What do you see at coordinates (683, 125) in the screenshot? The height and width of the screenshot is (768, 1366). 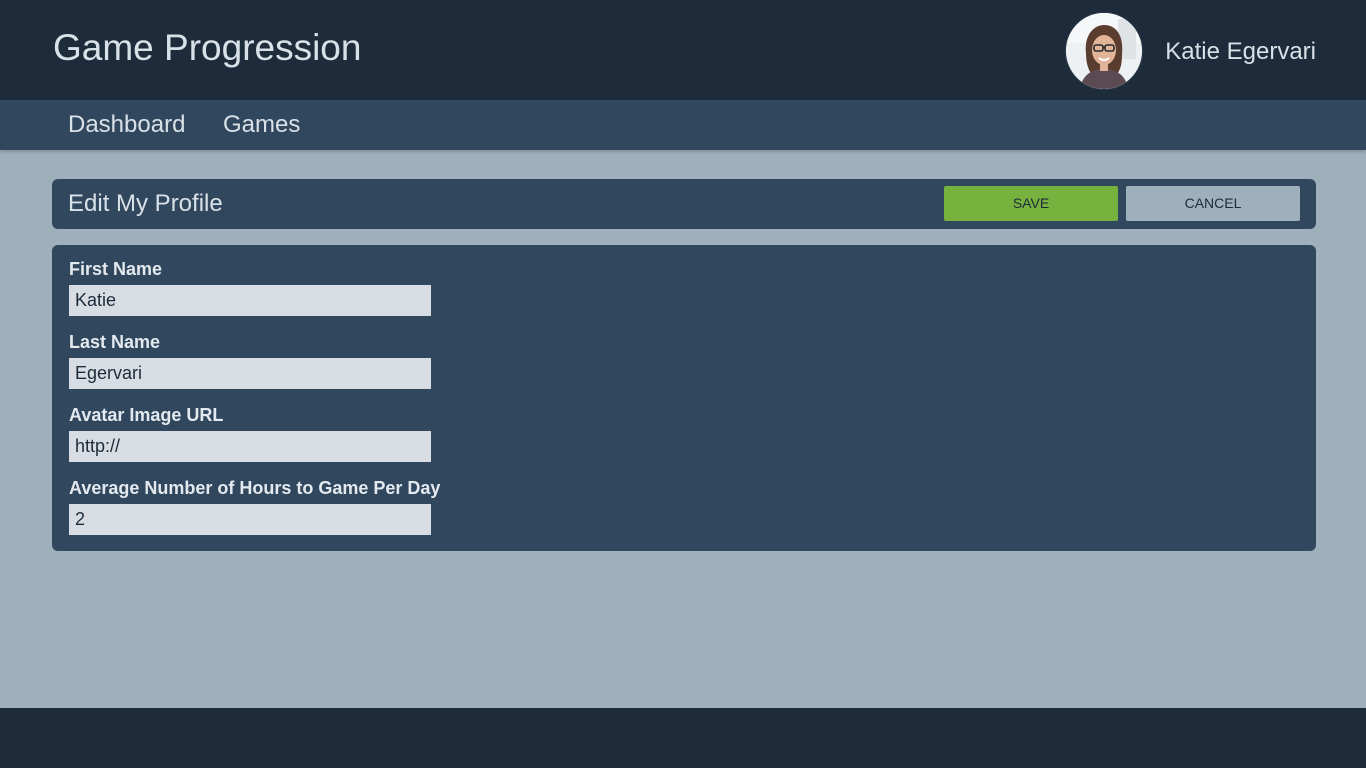 I see `main-nav: Dashboard Games` at bounding box center [683, 125].